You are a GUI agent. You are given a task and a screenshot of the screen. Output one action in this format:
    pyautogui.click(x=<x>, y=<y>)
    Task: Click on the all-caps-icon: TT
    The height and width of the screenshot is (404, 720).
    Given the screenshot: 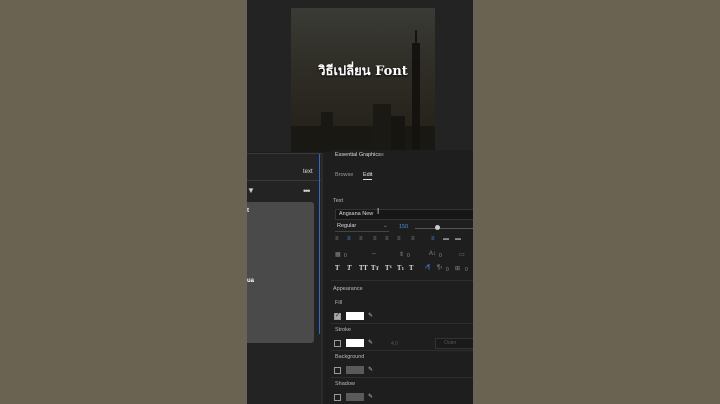 What is the action you would take?
    pyautogui.click(x=363, y=268)
    